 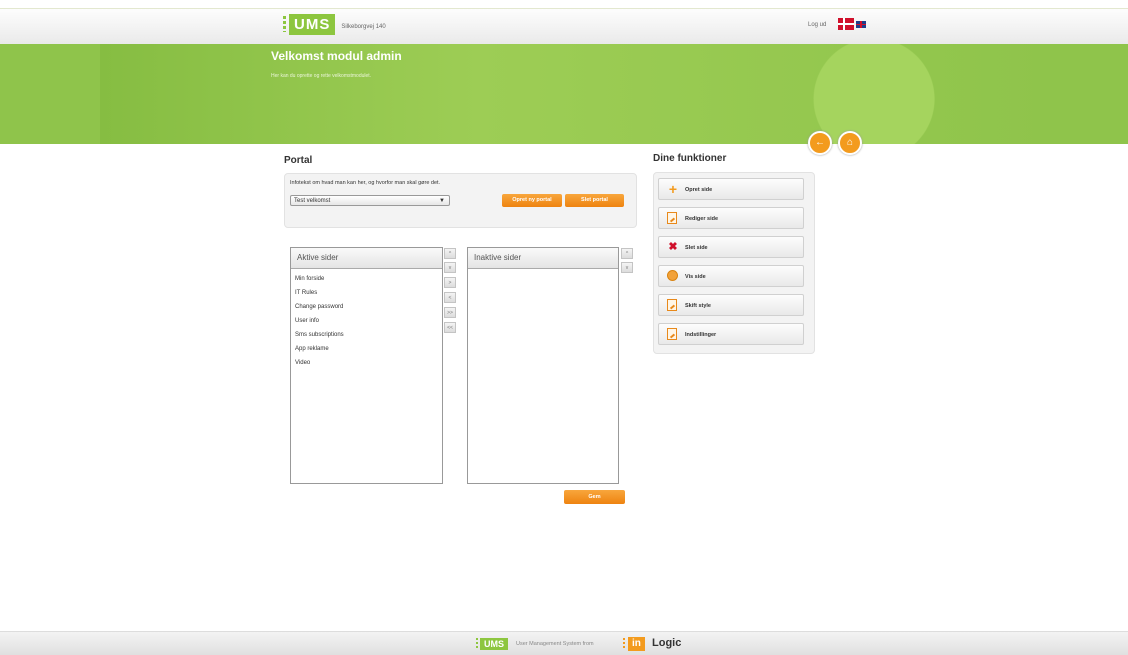 I want to click on top-bar, so click(x=564, y=26).